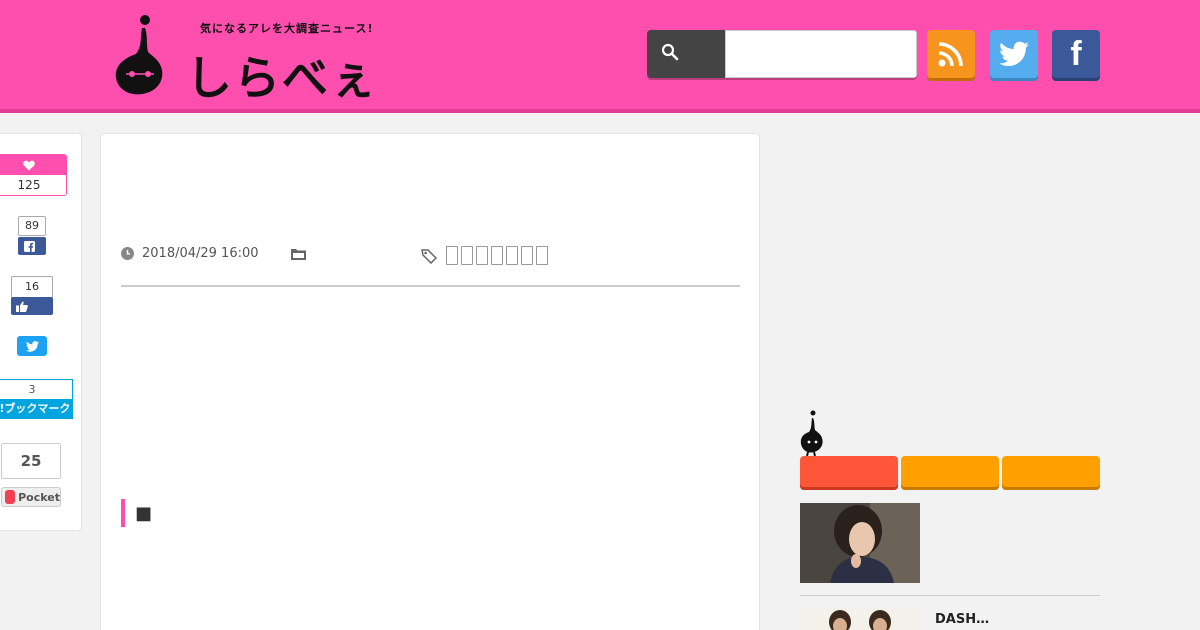 The width and height of the screenshot is (1200, 630). I want to click on twitter-share-button, so click(32, 346).